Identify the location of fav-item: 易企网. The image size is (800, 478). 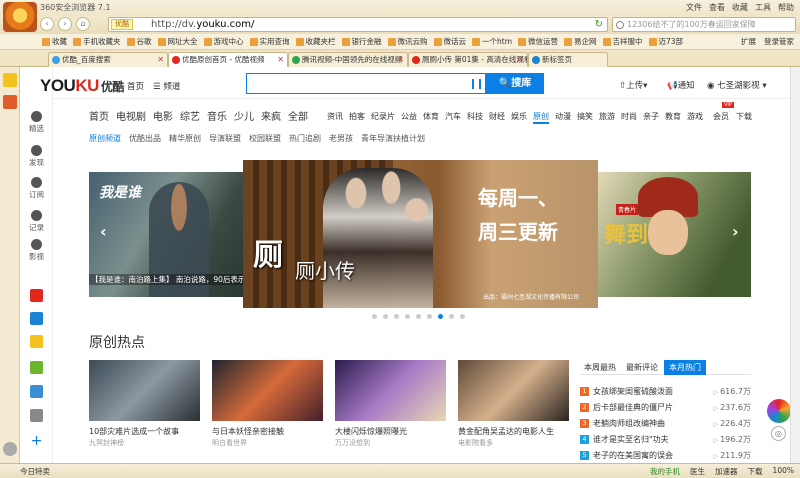
(580, 41).